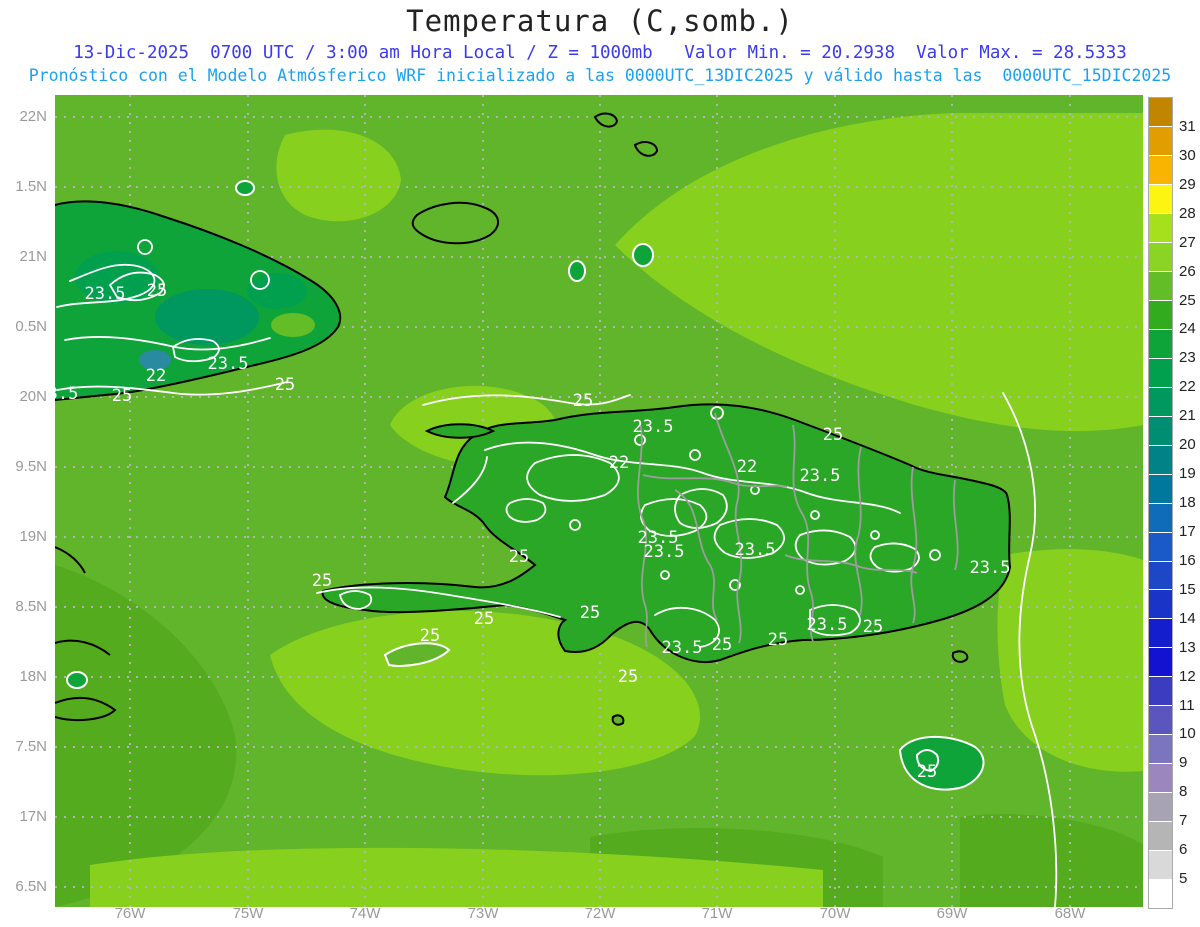 This screenshot has width=1200, height=927. What do you see at coordinates (1187, 502) in the screenshot?
I see `colorbar-tick-label: 18` at bounding box center [1187, 502].